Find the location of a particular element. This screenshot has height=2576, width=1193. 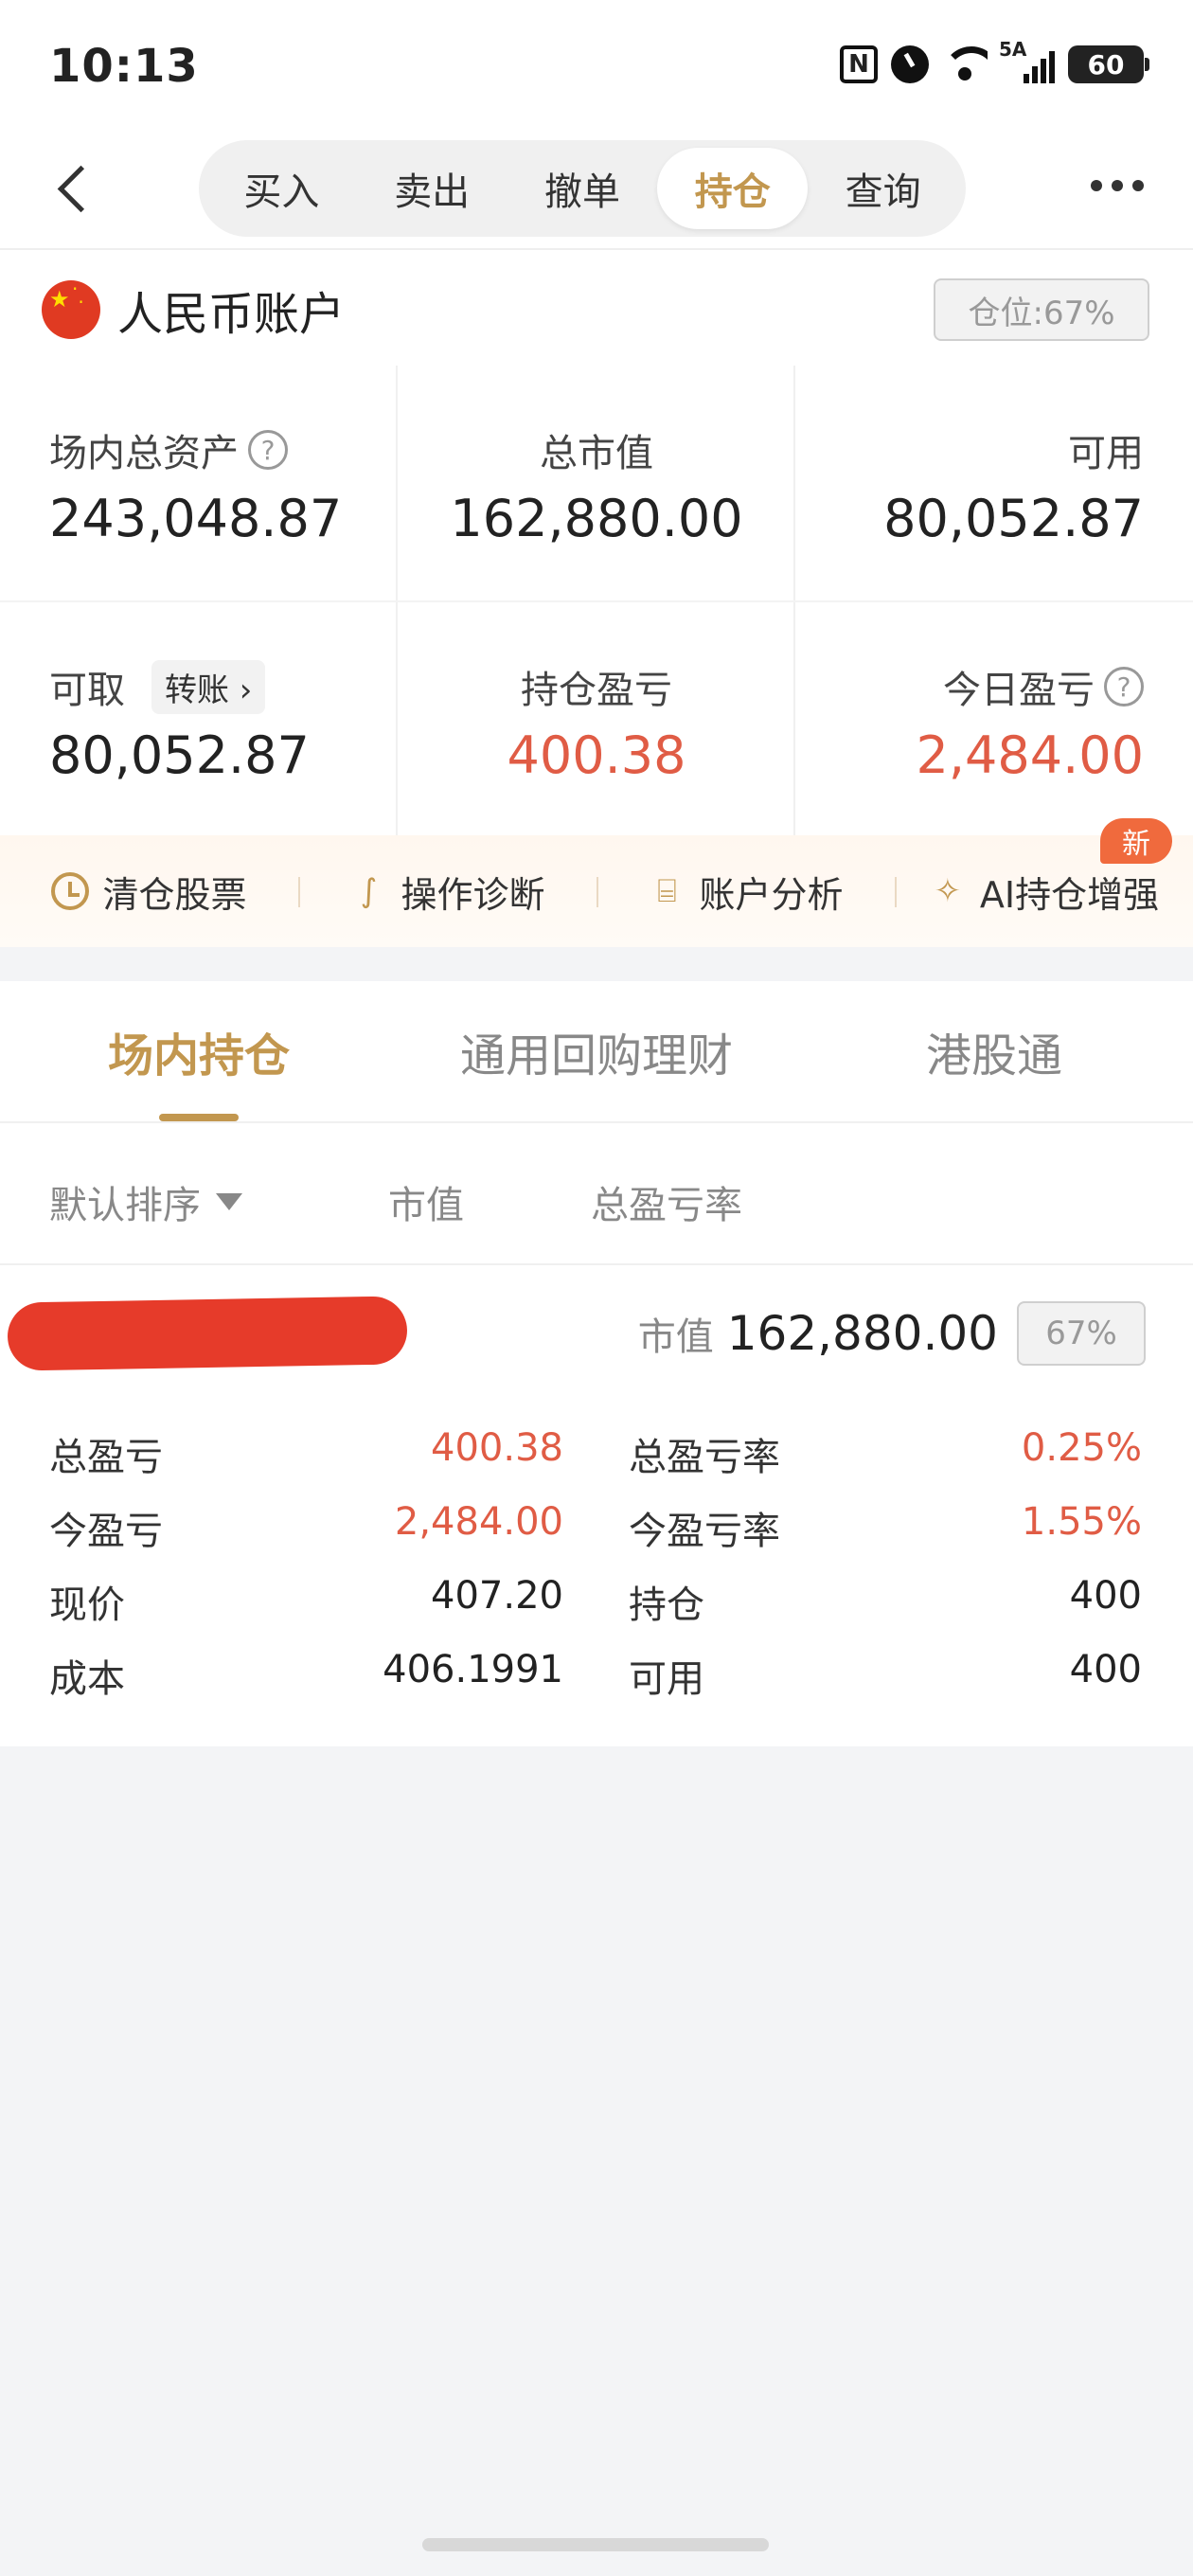

sort-bar: 默认排序 市值 总盈亏率 is located at coordinates (596, 1192).